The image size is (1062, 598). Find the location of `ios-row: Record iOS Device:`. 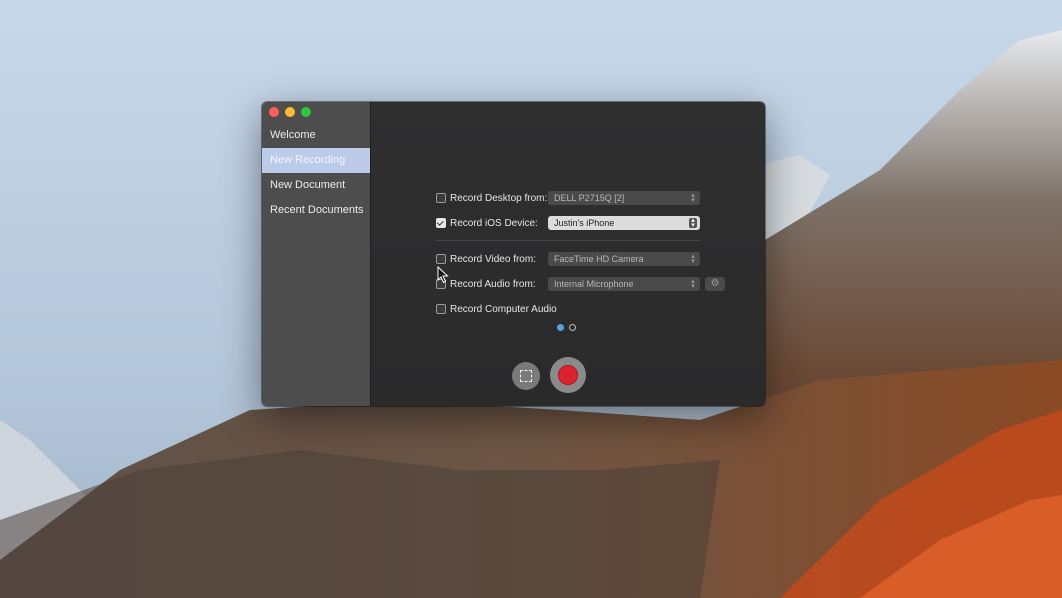

ios-row: Record iOS Device: is located at coordinates (487, 223).